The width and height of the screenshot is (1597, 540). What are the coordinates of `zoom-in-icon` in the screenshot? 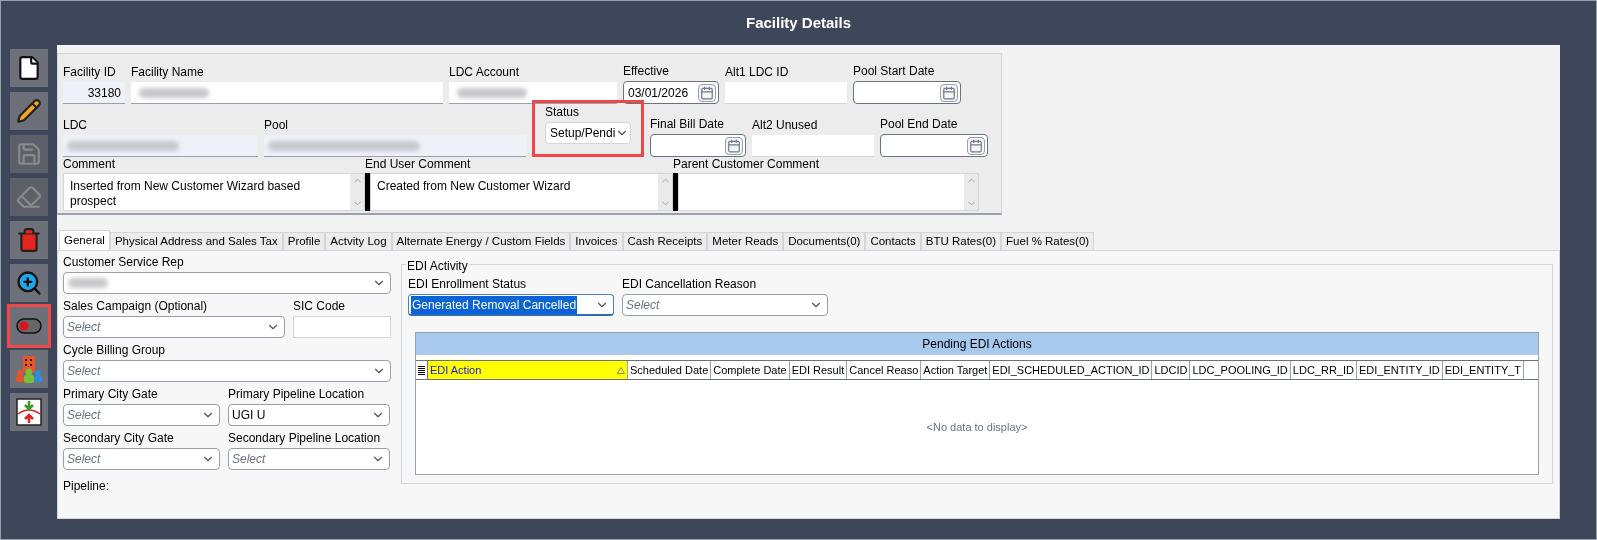 It's located at (29, 283).